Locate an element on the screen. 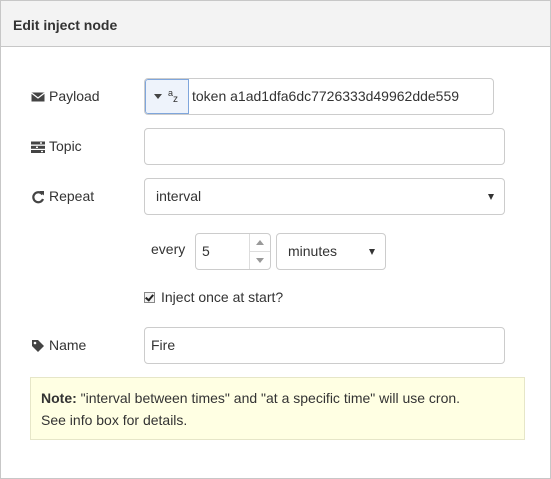 The image size is (551, 479). topic-label-row: Topic is located at coordinates (56, 146).